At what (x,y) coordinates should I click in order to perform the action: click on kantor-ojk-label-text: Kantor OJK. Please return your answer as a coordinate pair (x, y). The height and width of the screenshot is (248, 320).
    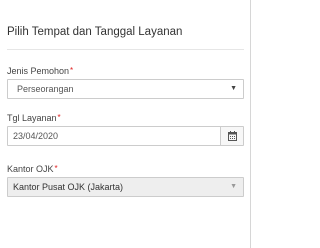
    Looking at the image, I should click on (30, 169).